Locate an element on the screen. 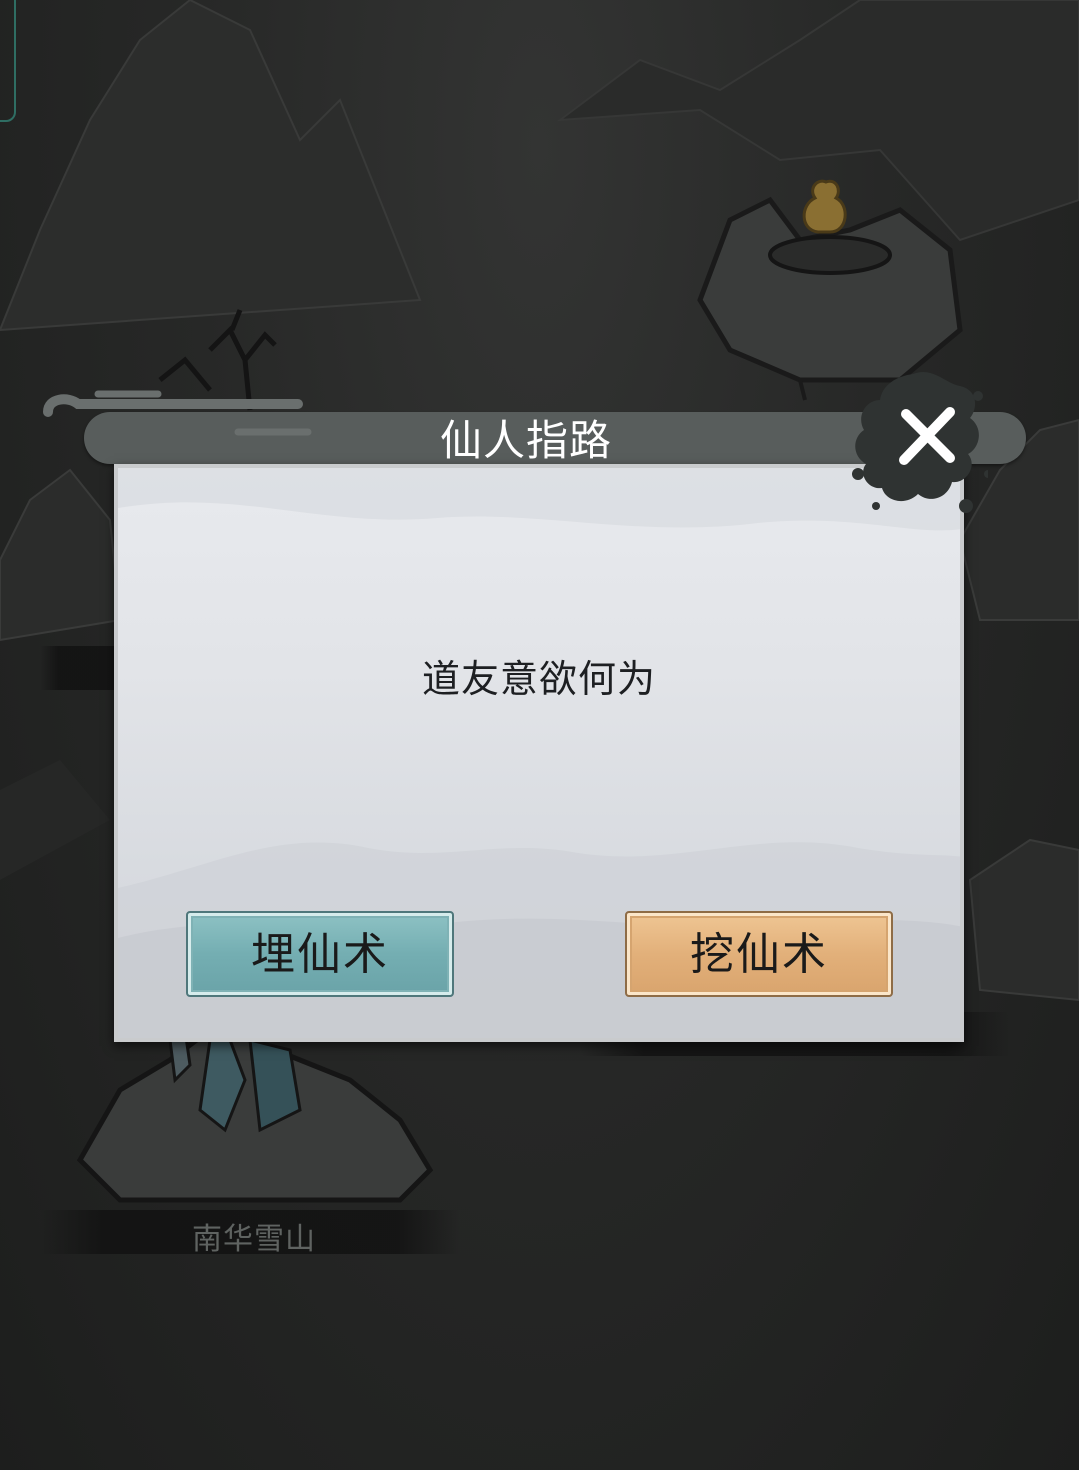 This screenshot has width=1079, height=1470. close-x-icon is located at coordinates (922, 442).